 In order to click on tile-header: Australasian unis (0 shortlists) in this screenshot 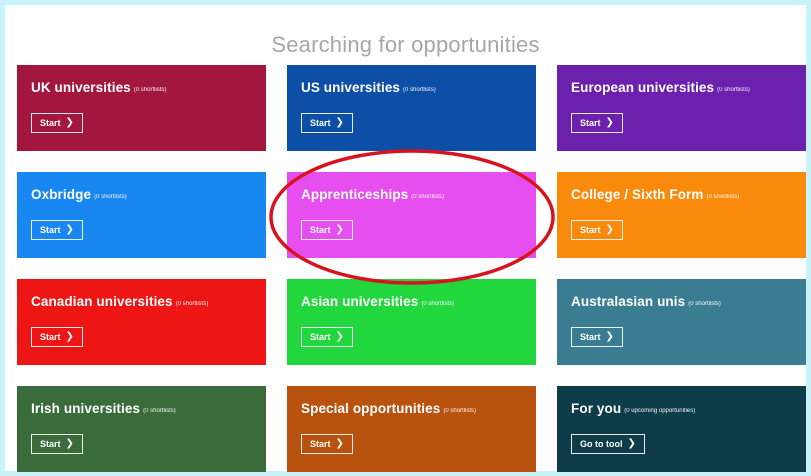, I will do `click(681, 302)`.